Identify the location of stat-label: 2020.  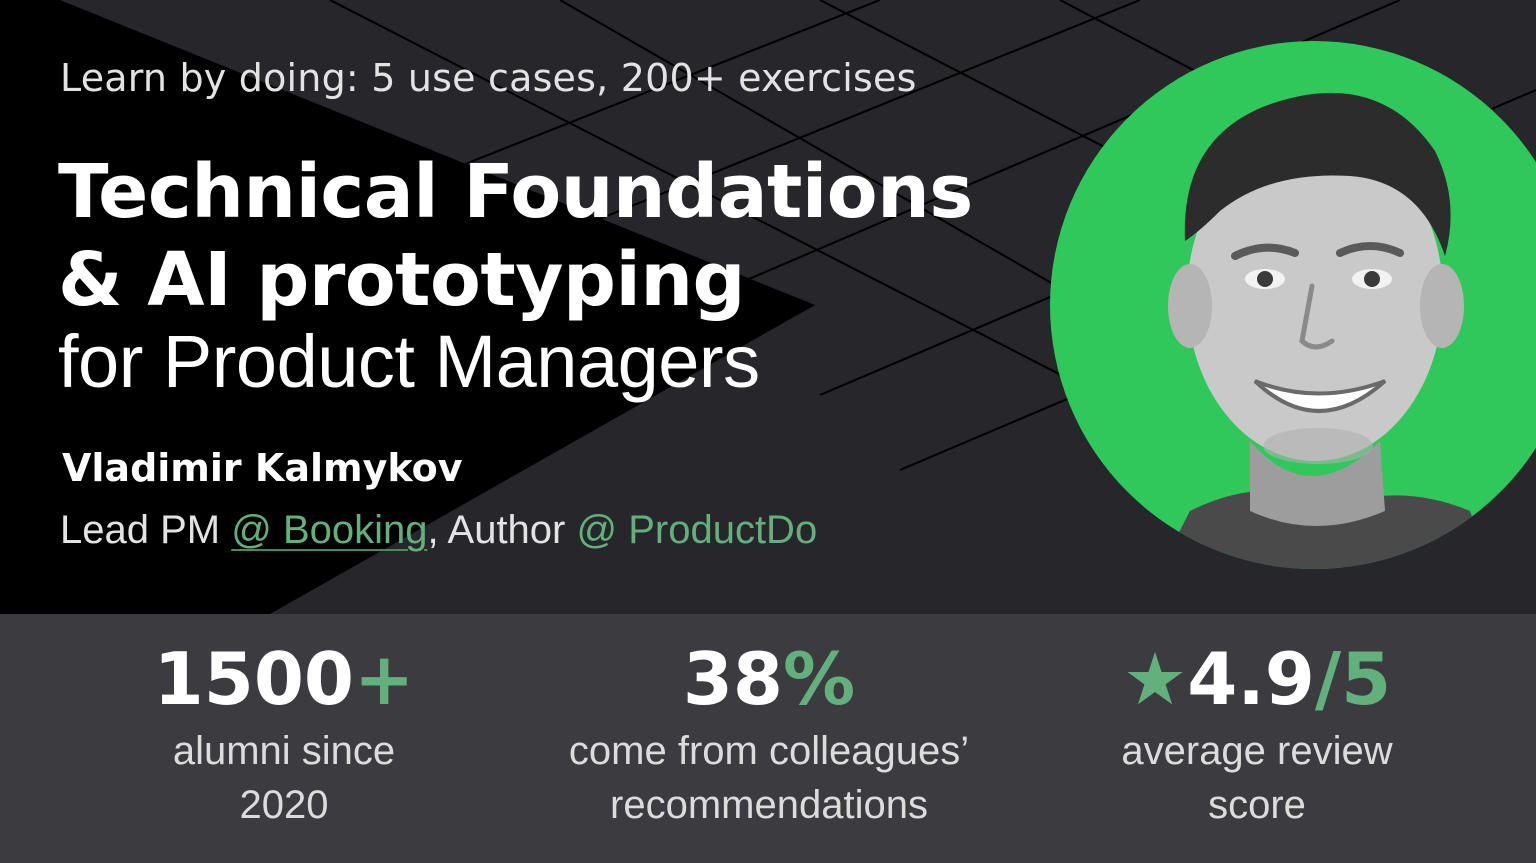
(284, 805).